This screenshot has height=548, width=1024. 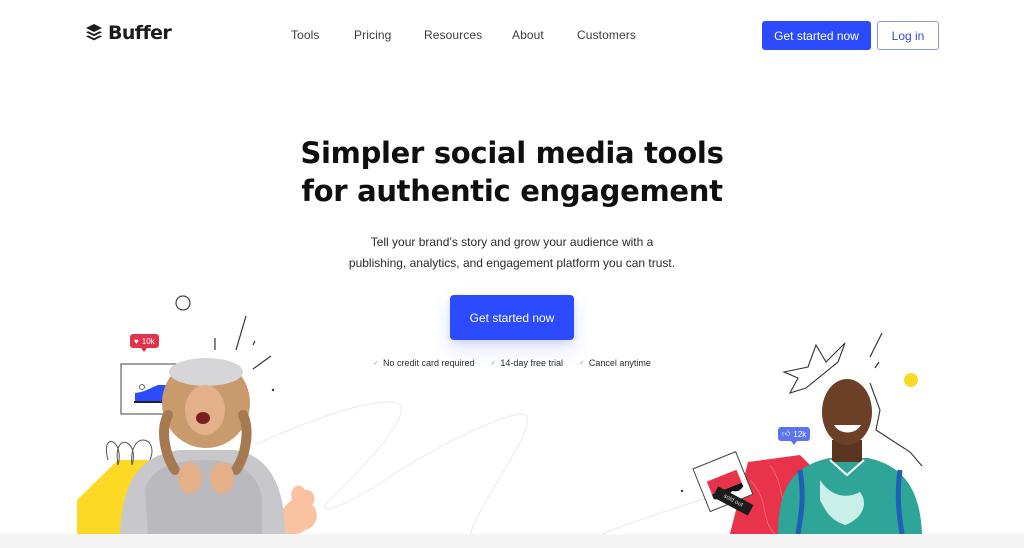 I want to click on login-button: Log in, so click(x=908, y=35).